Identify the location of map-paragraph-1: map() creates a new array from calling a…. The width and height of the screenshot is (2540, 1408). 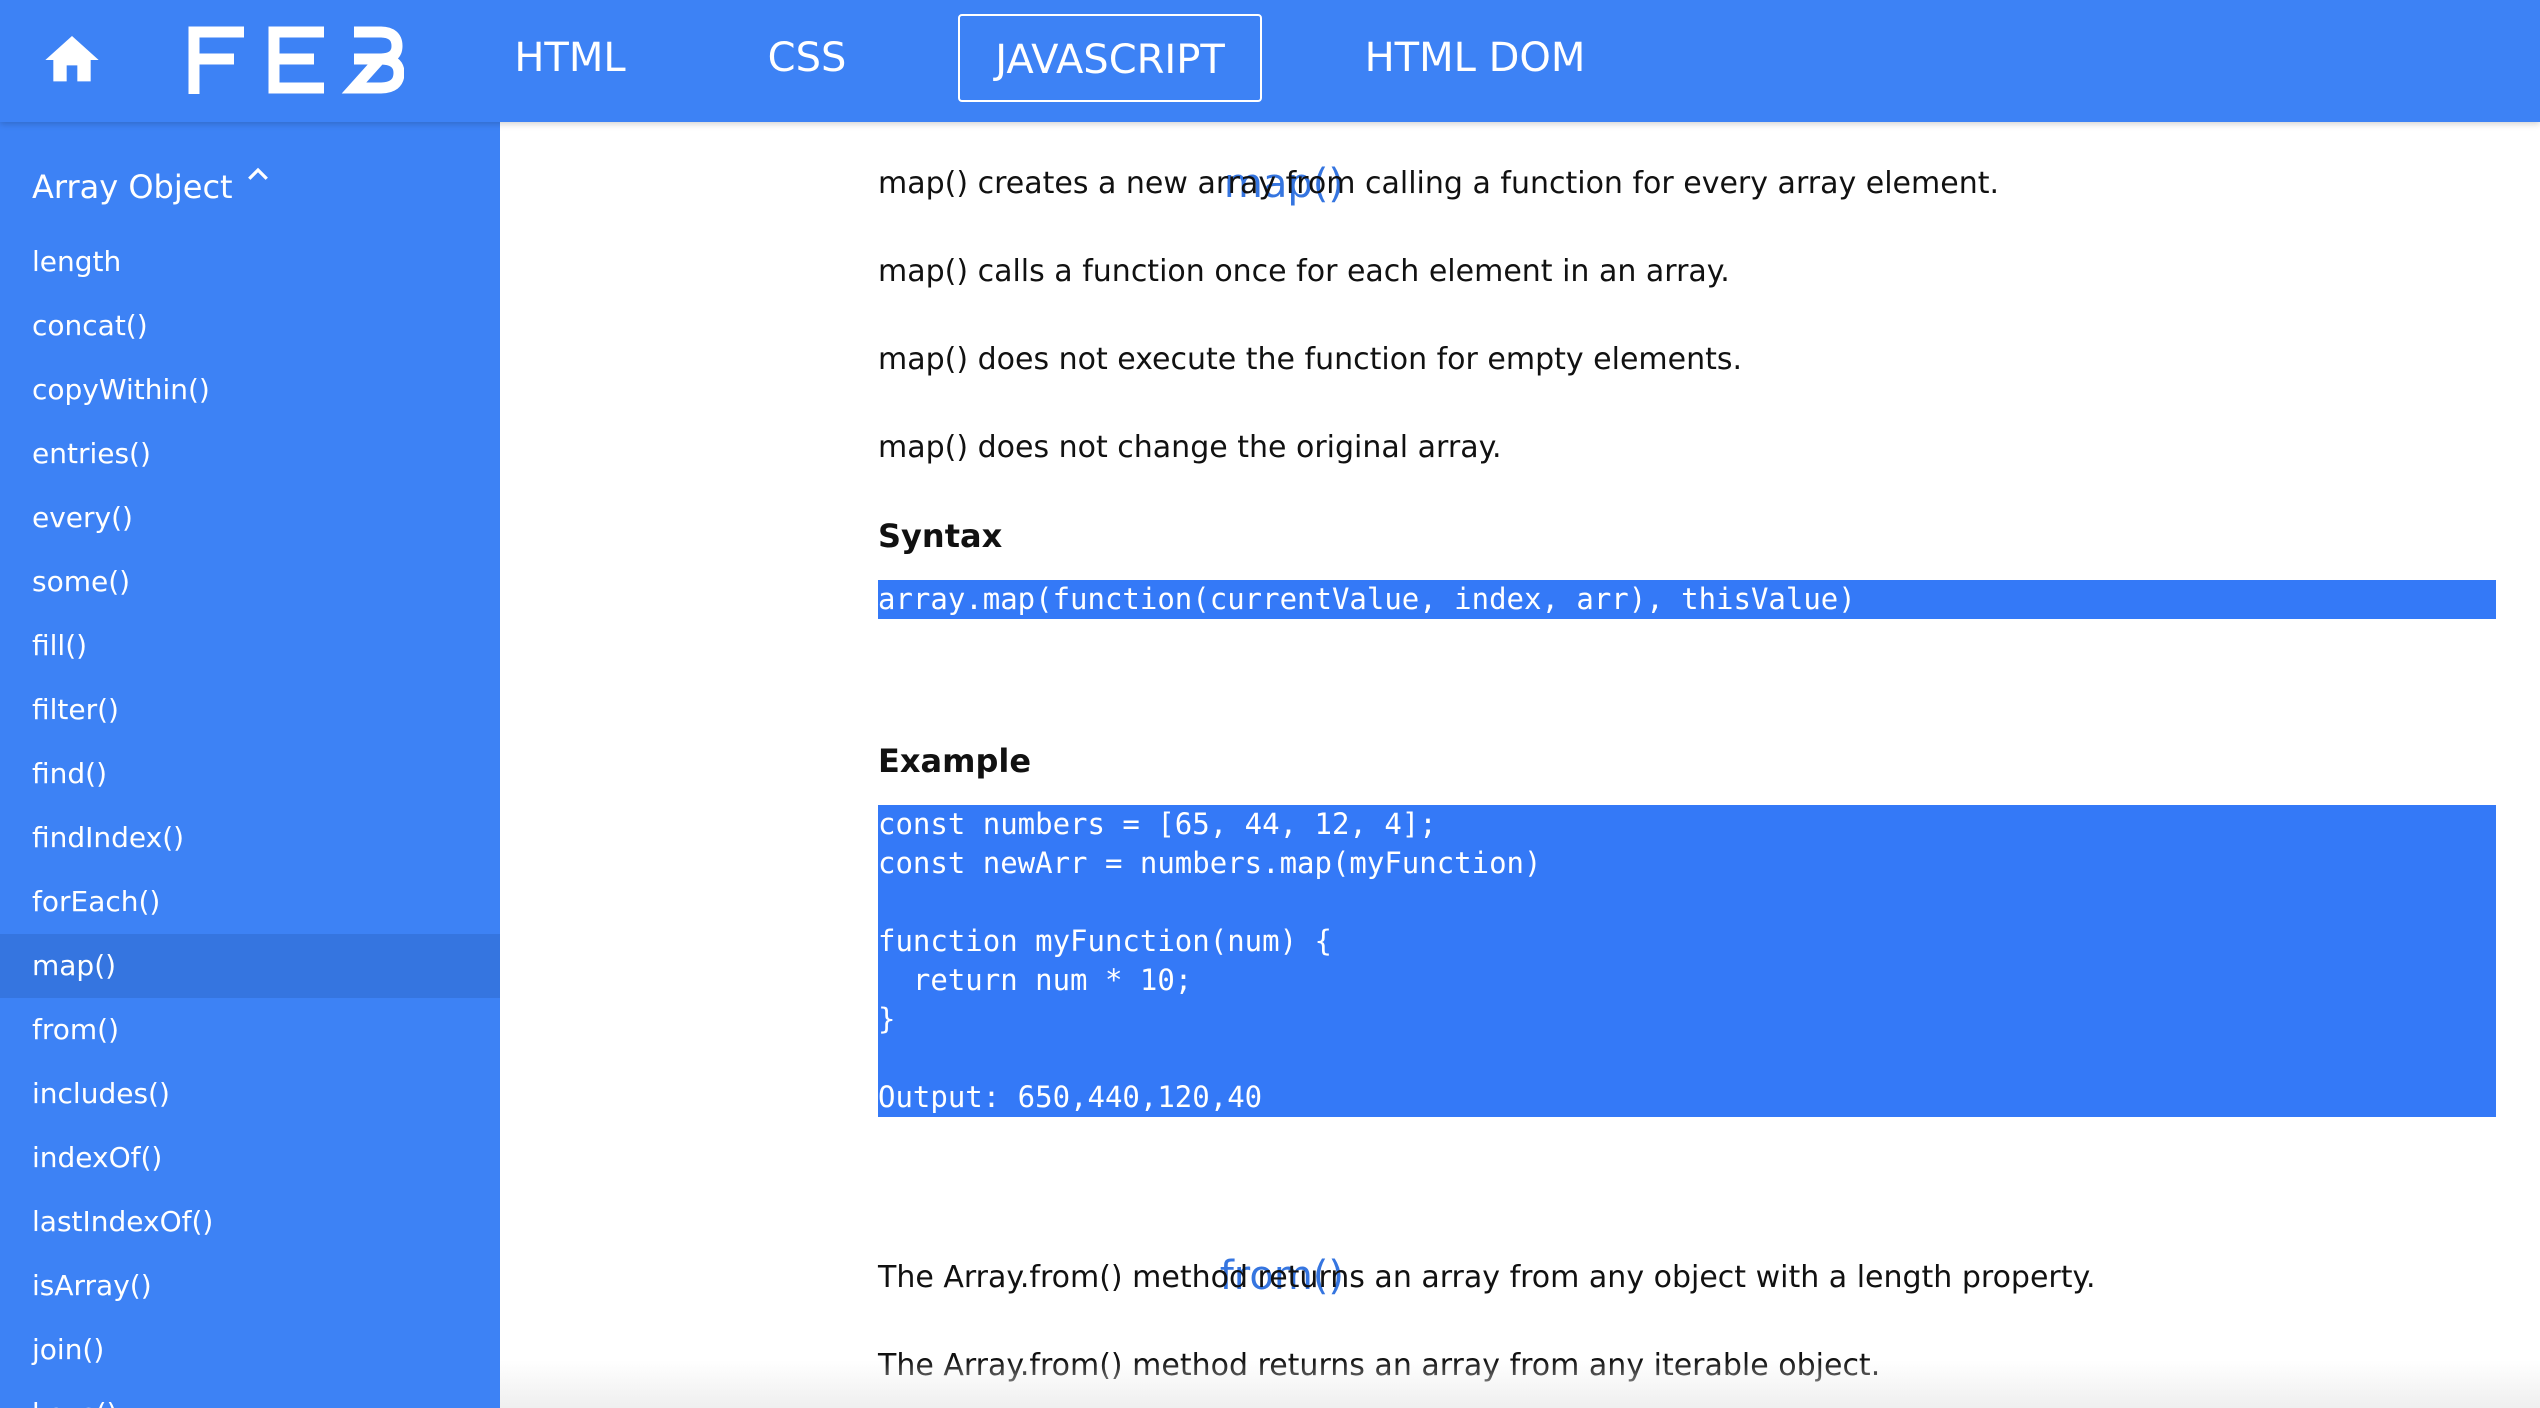
(1439, 183).